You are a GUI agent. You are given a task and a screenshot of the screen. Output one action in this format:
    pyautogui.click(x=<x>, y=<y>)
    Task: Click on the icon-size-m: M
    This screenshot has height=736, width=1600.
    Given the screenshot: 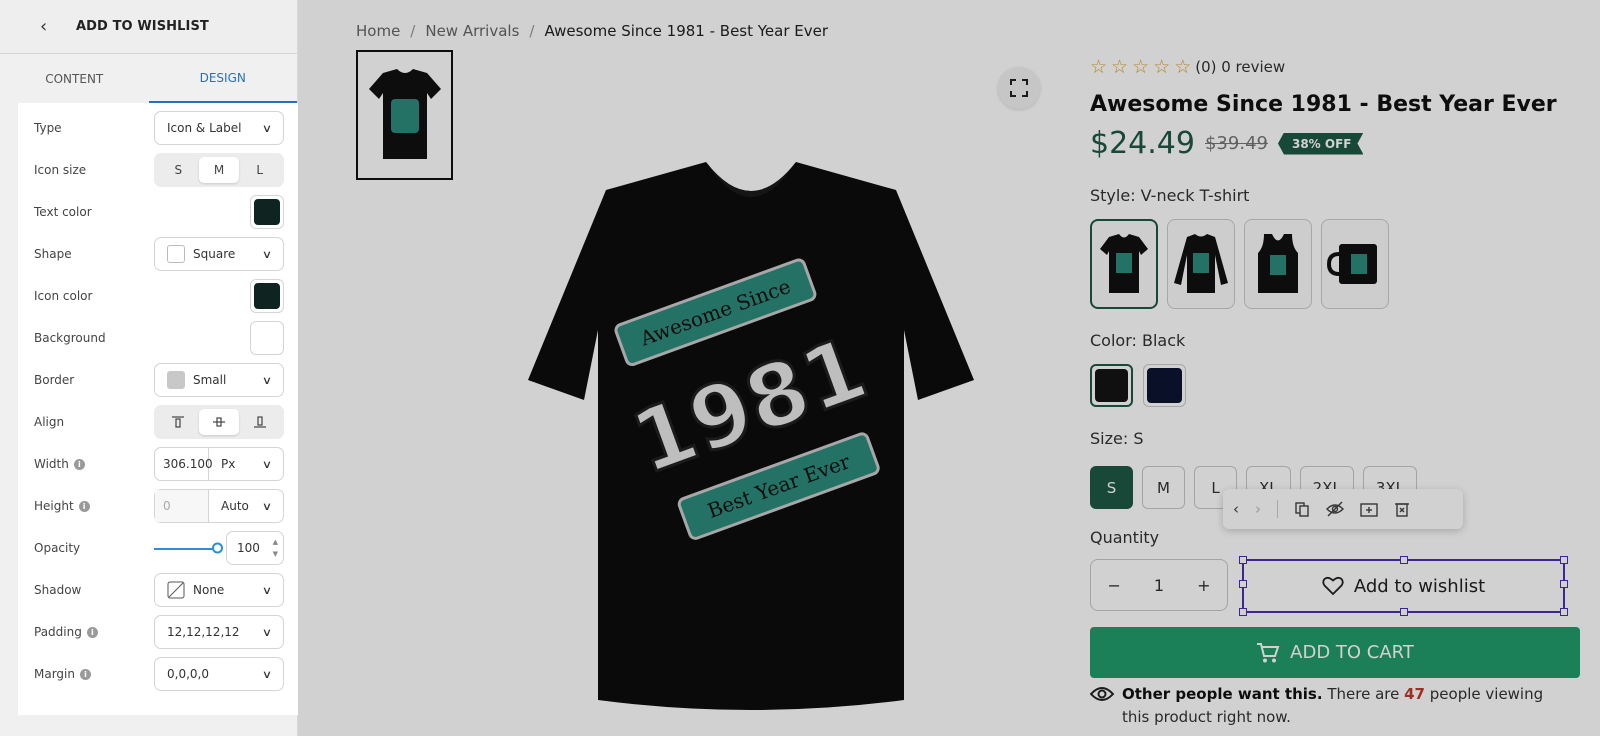 What is the action you would take?
    pyautogui.click(x=219, y=170)
    